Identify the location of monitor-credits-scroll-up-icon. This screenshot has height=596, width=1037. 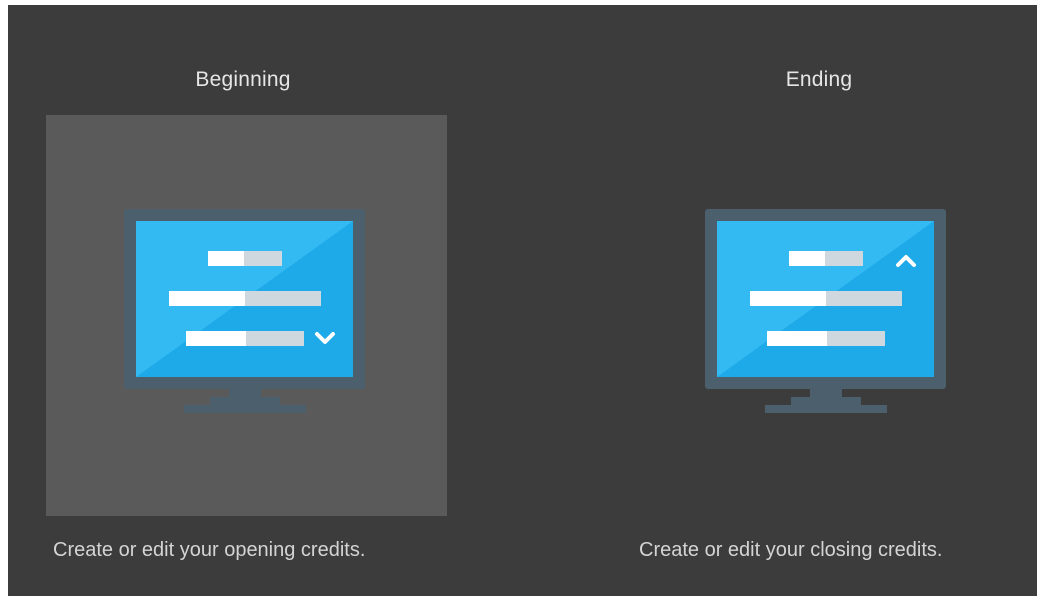
(825, 311).